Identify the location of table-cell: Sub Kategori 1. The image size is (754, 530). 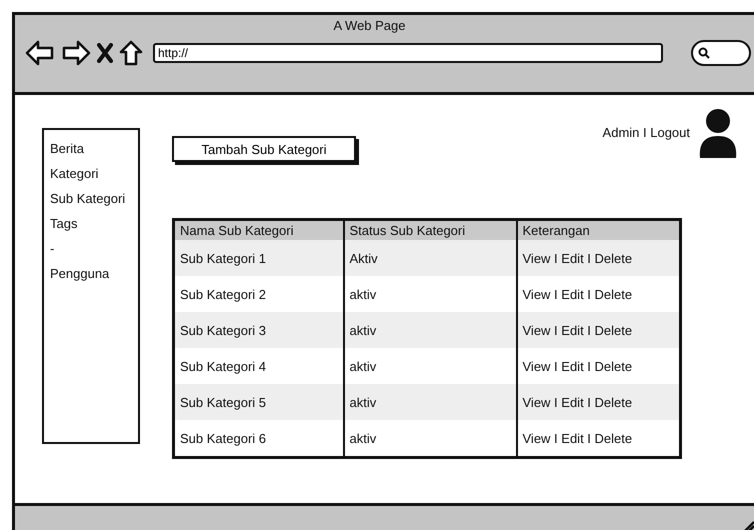
(259, 258).